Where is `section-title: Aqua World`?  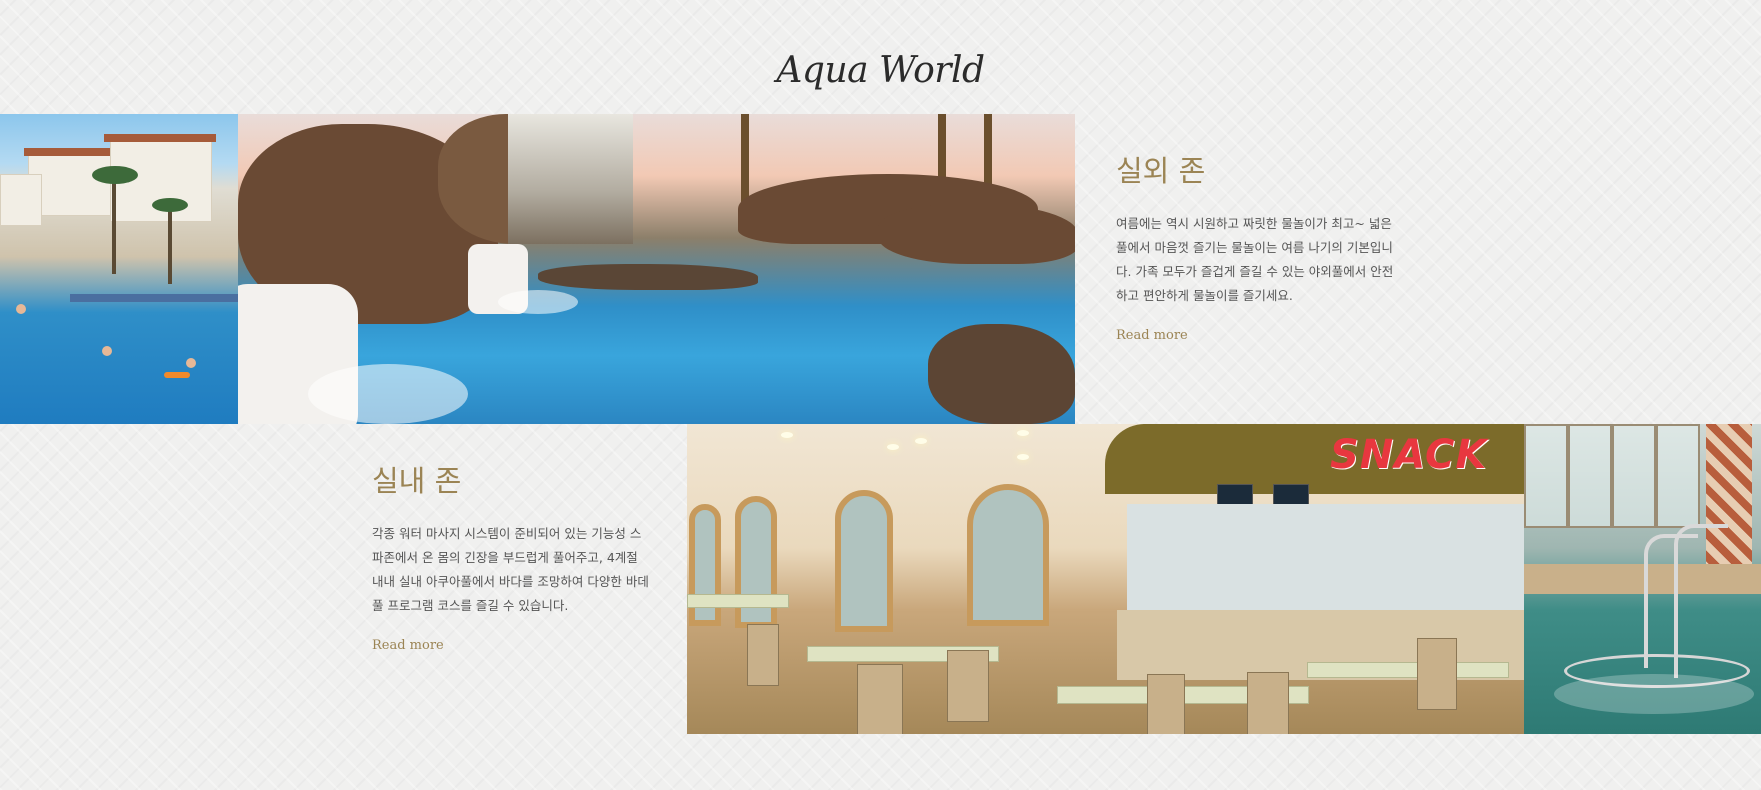
section-title: Aqua World is located at coordinates (880, 70).